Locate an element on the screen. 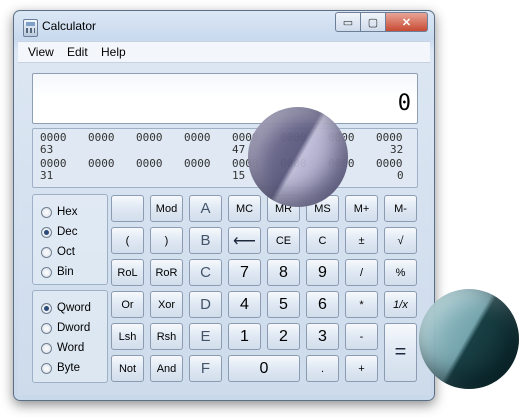 Image resolution: width=519 pixels, height=418 pixels. display-value: 0 is located at coordinates (404, 103).